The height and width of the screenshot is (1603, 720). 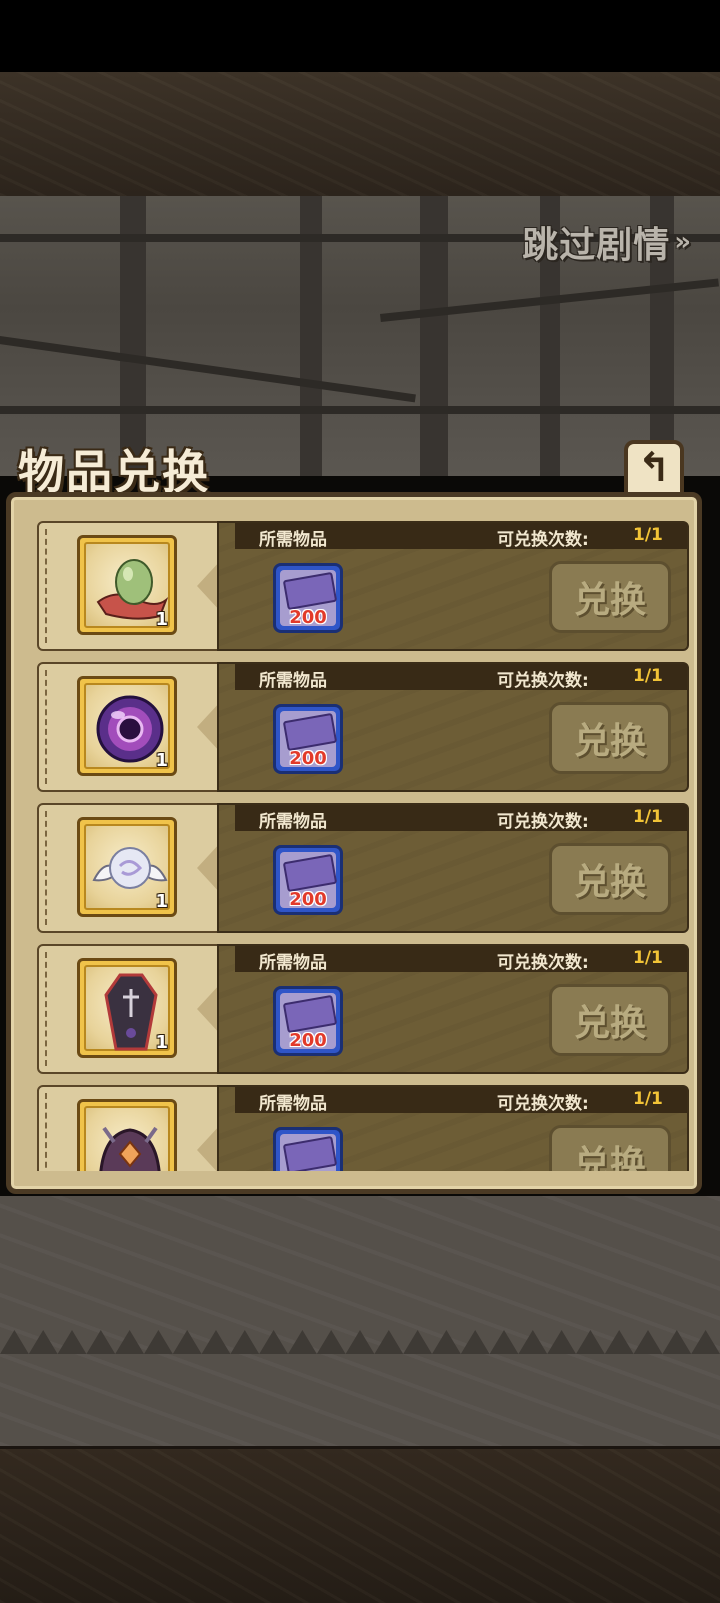 I want to click on top-decorative-band, so click(x=360, y=135).